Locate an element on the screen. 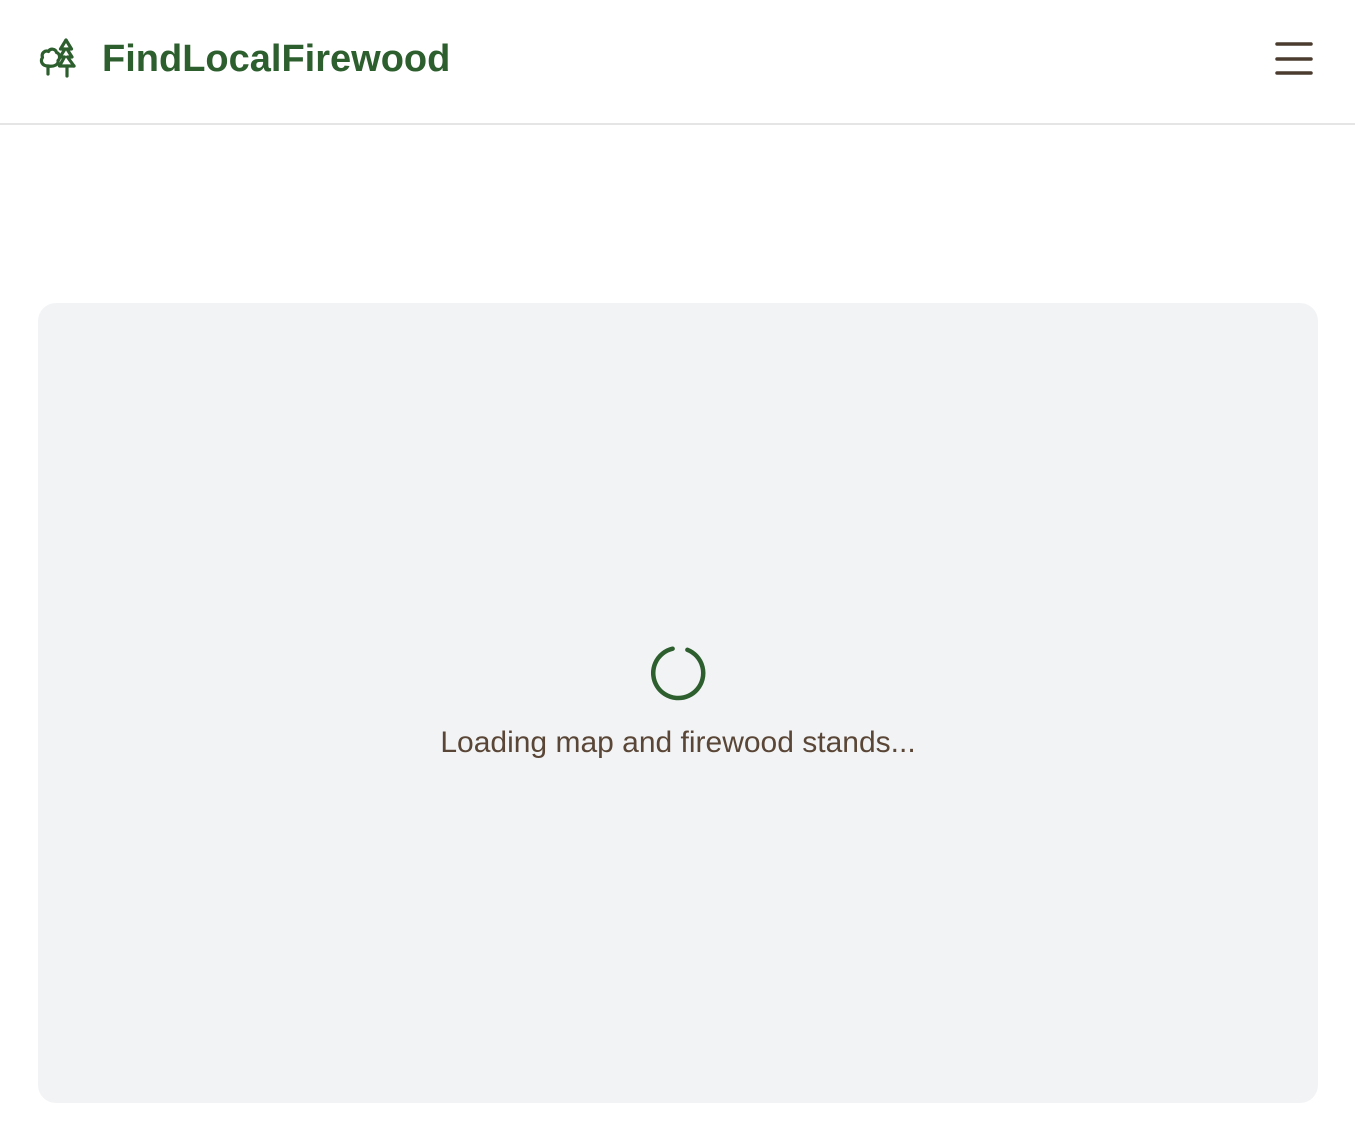 The height and width of the screenshot is (1145, 1355). brand-name: FindLocalFirewood is located at coordinates (276, 59).